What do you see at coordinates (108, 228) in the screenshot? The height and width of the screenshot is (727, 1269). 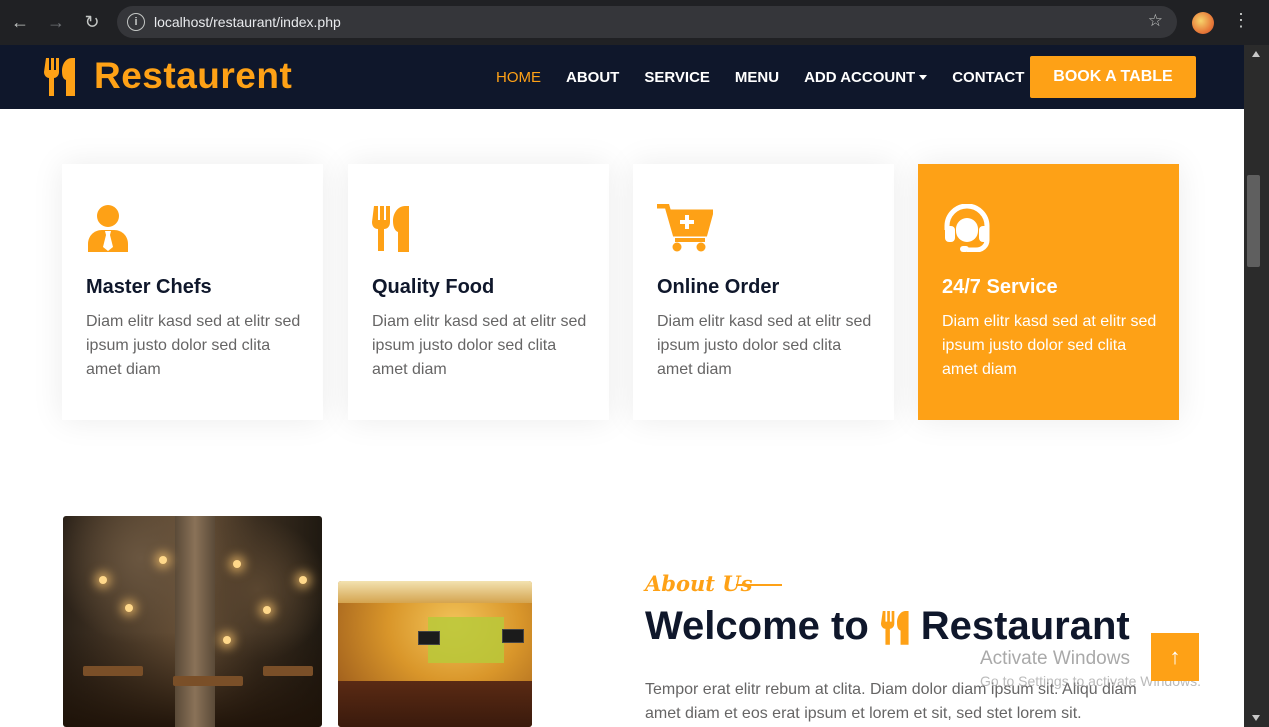 I see `user-tie-icon` at bounding box center [108, 228].